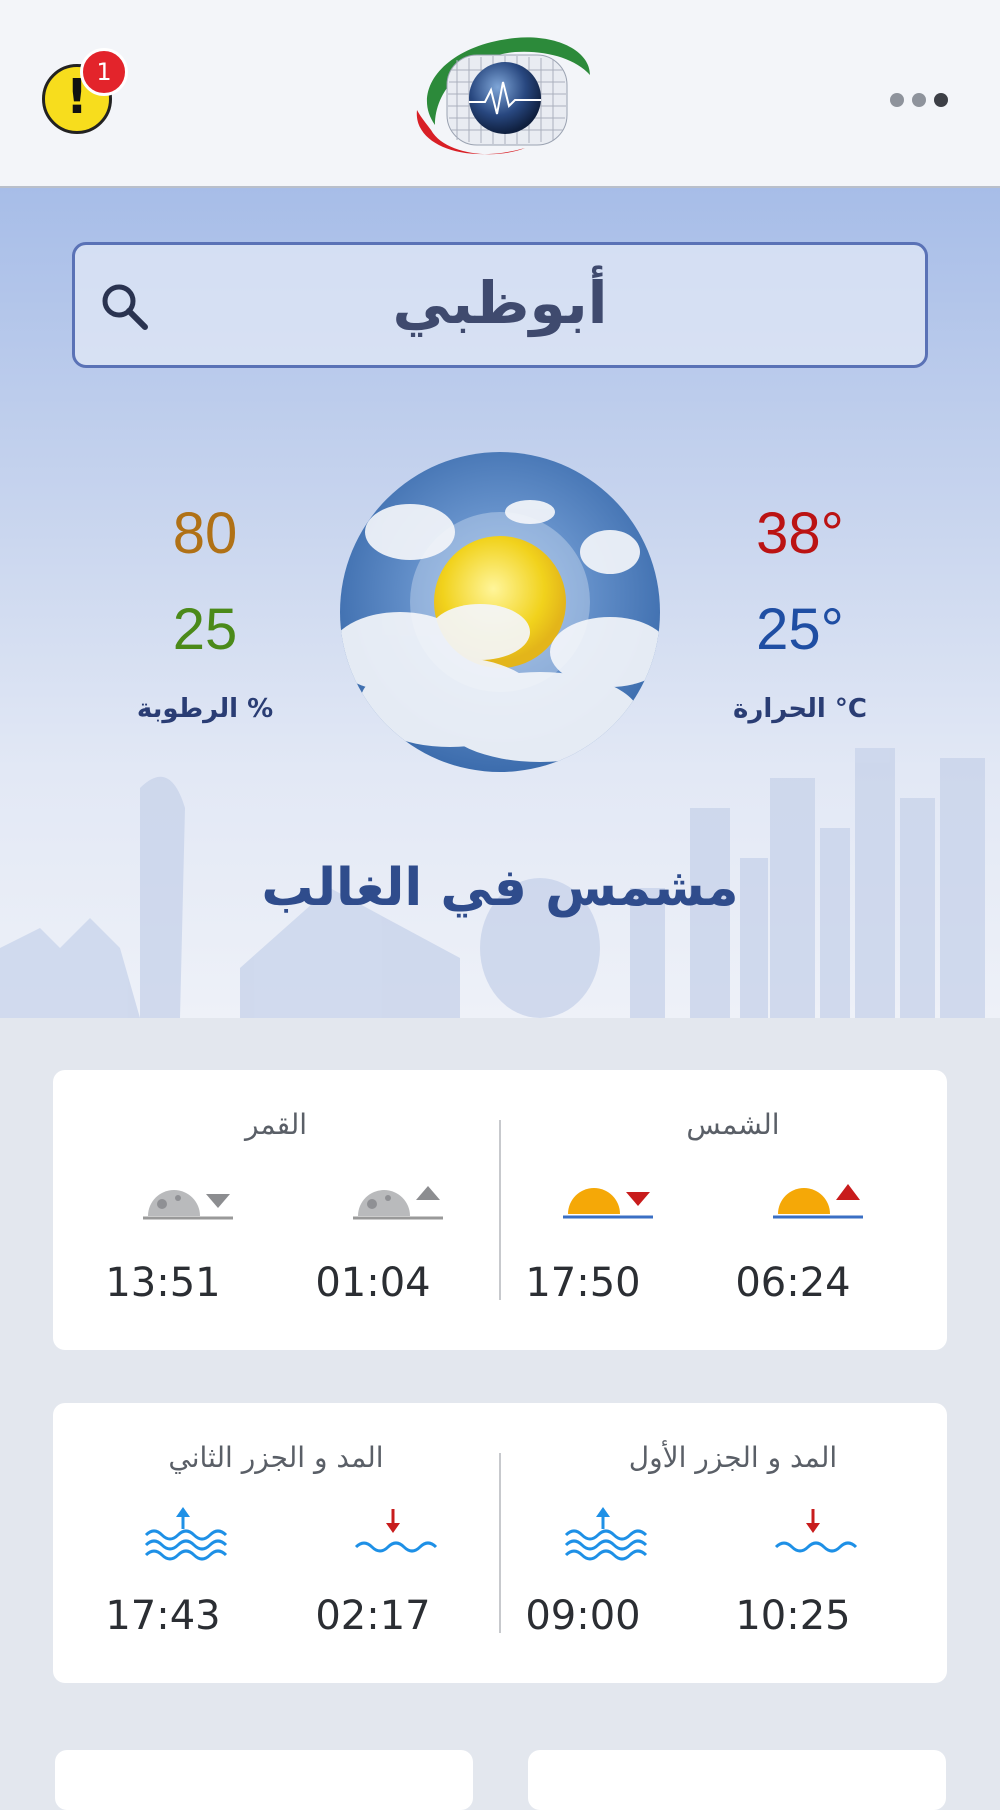  Describe the element at coordinates (733, 1457) in the screenshot. I see `first-tide-title: المد و الجزر الأول` at that location.